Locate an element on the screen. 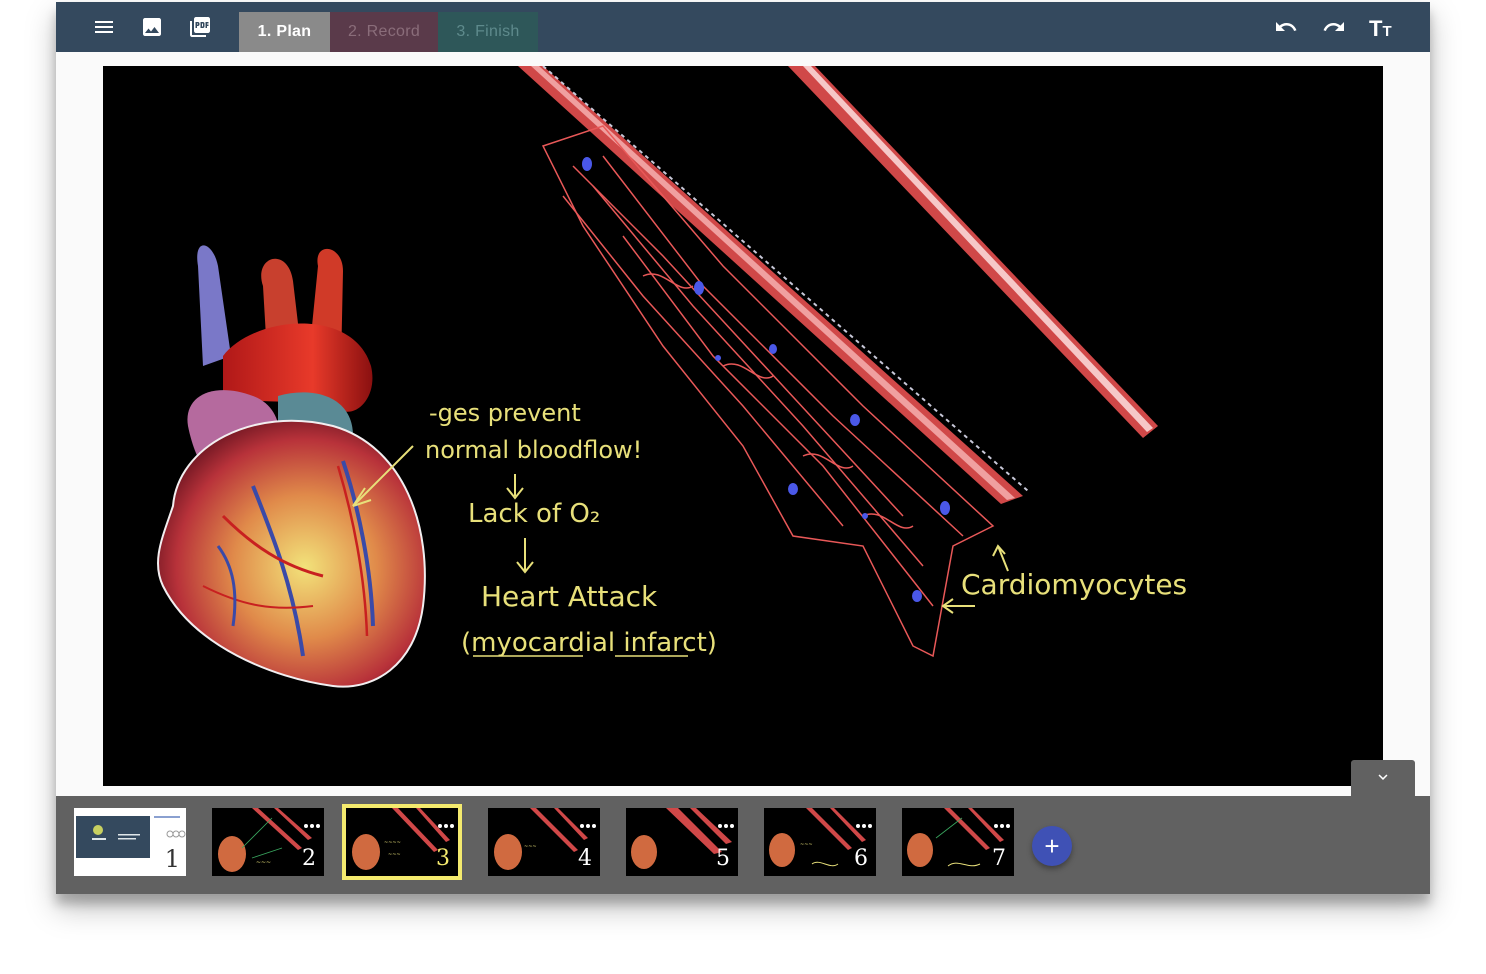 This screenshot has width=1486, height=974. slide-number: 2 is located at coordinates (309, 858).